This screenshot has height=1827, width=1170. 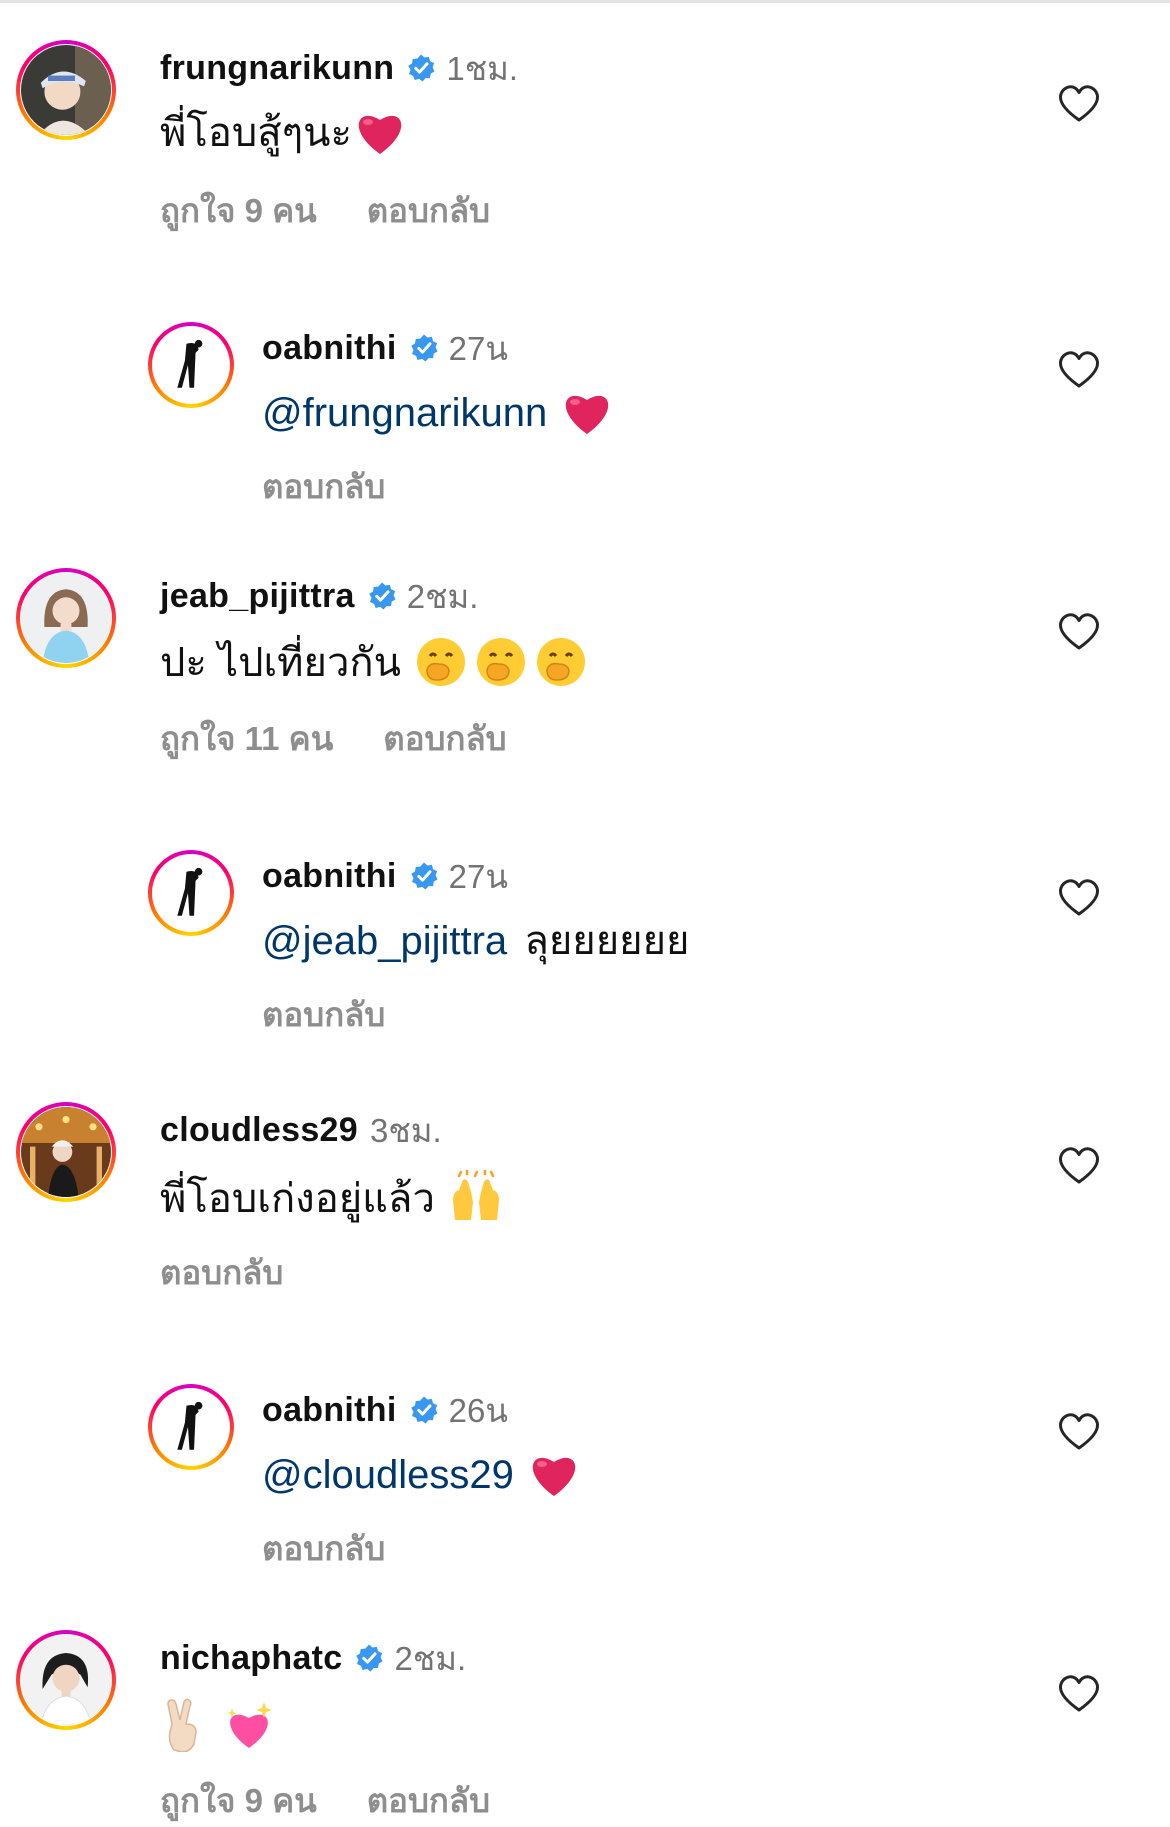 I want to click on mention-link: @cloudless29, so click(x=388, y=1475).